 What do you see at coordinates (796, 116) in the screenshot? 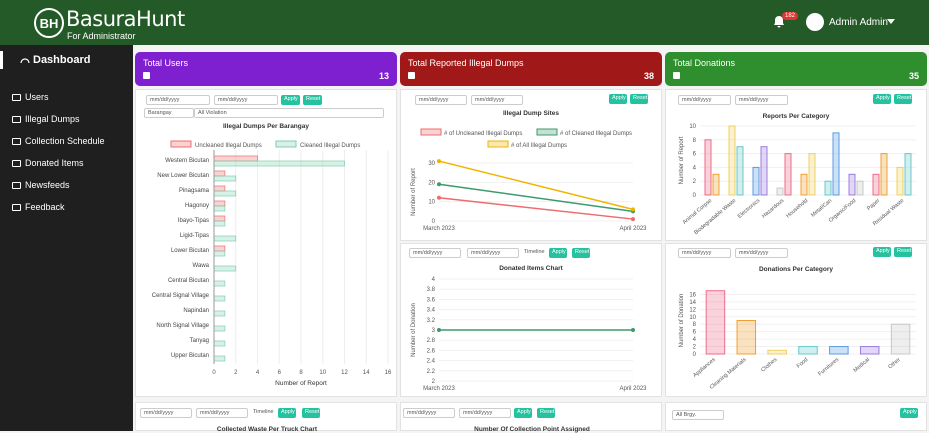
I see `chart-title: Reports Per Category` at bounding box center [796, 116].